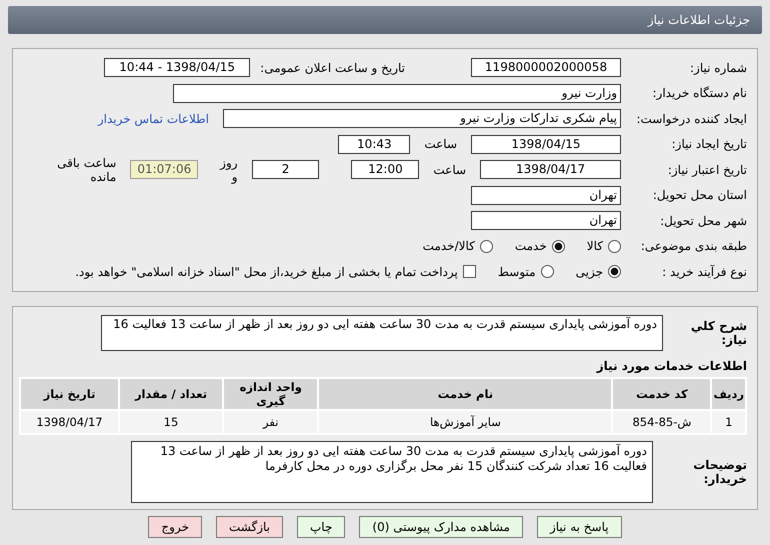 This screenshot has height=545, width=770. Describe the element at coordinates (708, 144) in the screenshot. I see `field-label: تاریخ ایجاد نیاز:` at that location.